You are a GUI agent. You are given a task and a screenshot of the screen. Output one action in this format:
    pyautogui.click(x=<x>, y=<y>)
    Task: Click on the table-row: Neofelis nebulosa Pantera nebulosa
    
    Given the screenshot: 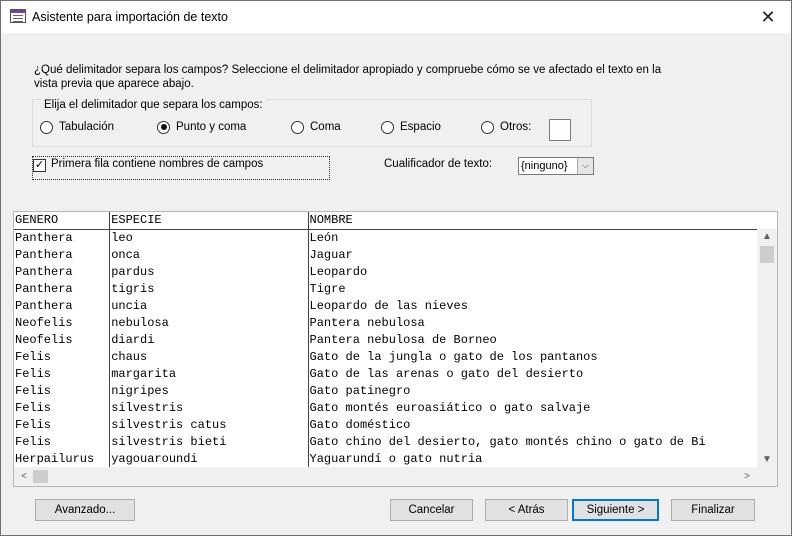 What is the action you would take?
    pyautogui.click(x=385, y=322)
    